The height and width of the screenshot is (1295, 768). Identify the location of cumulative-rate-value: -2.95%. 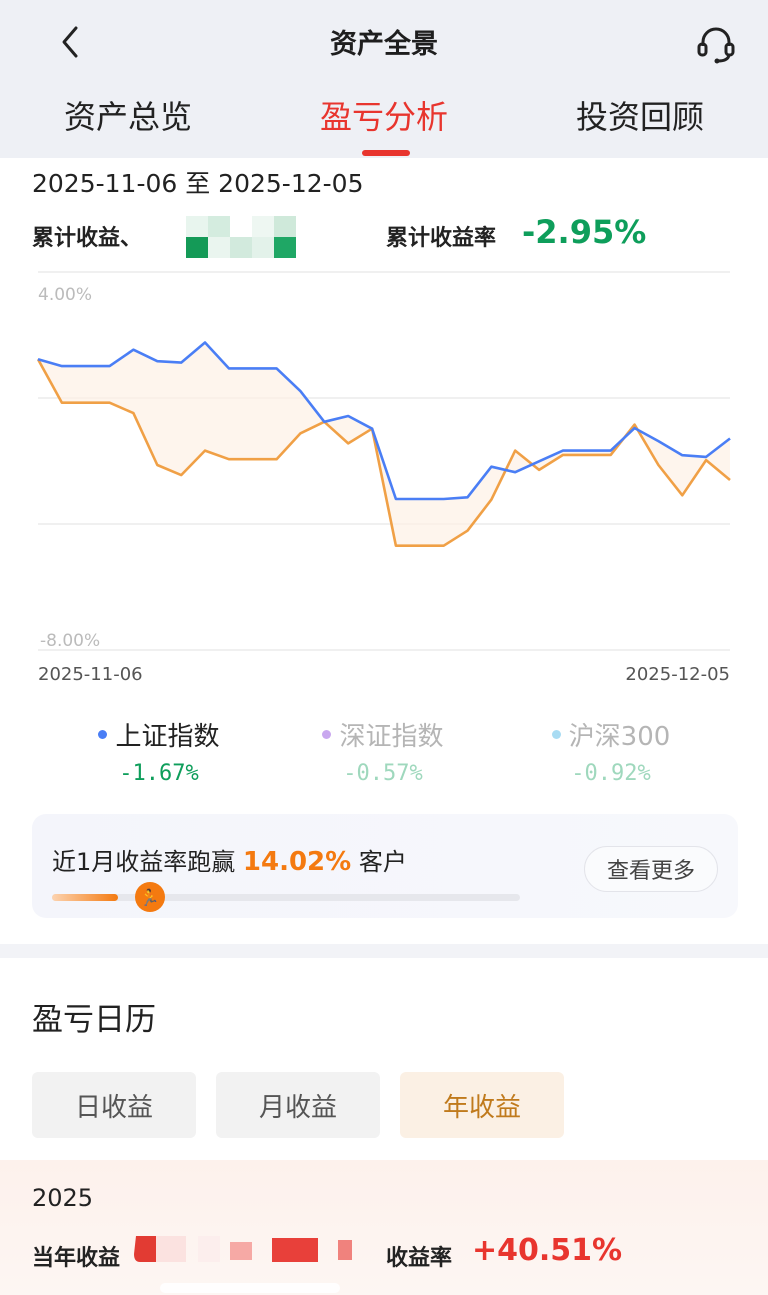
(584, 232).